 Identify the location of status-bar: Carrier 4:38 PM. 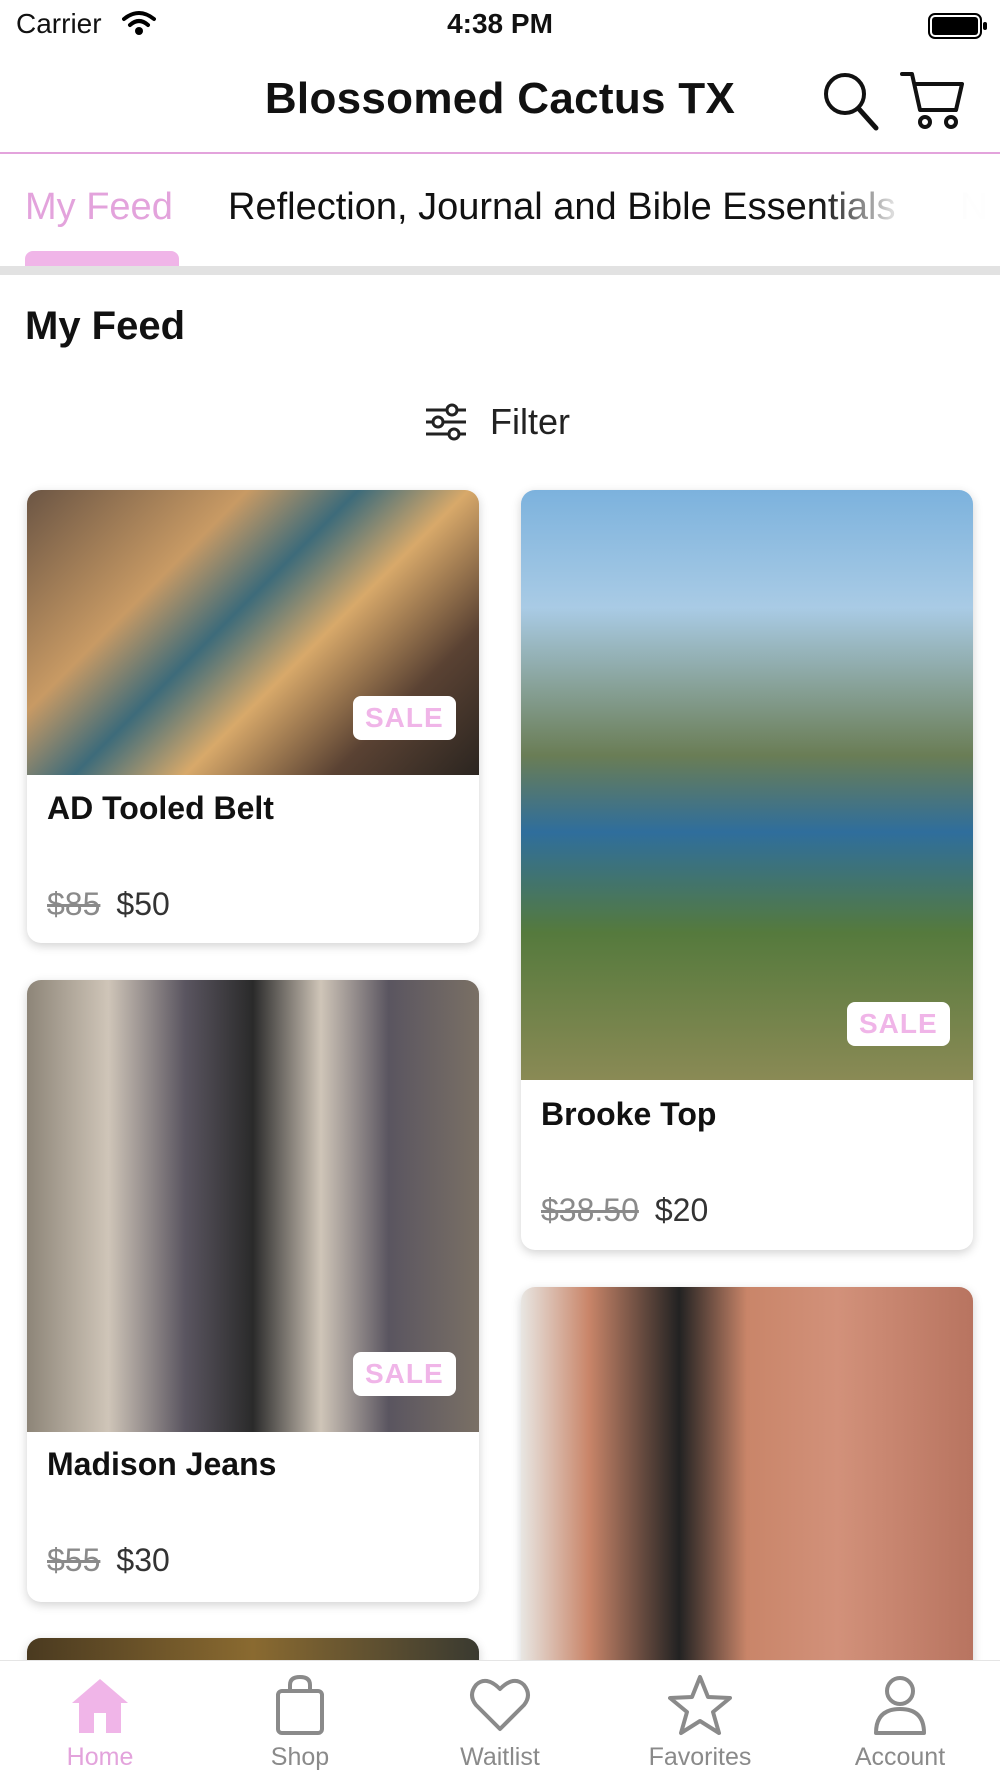
(500, 25).